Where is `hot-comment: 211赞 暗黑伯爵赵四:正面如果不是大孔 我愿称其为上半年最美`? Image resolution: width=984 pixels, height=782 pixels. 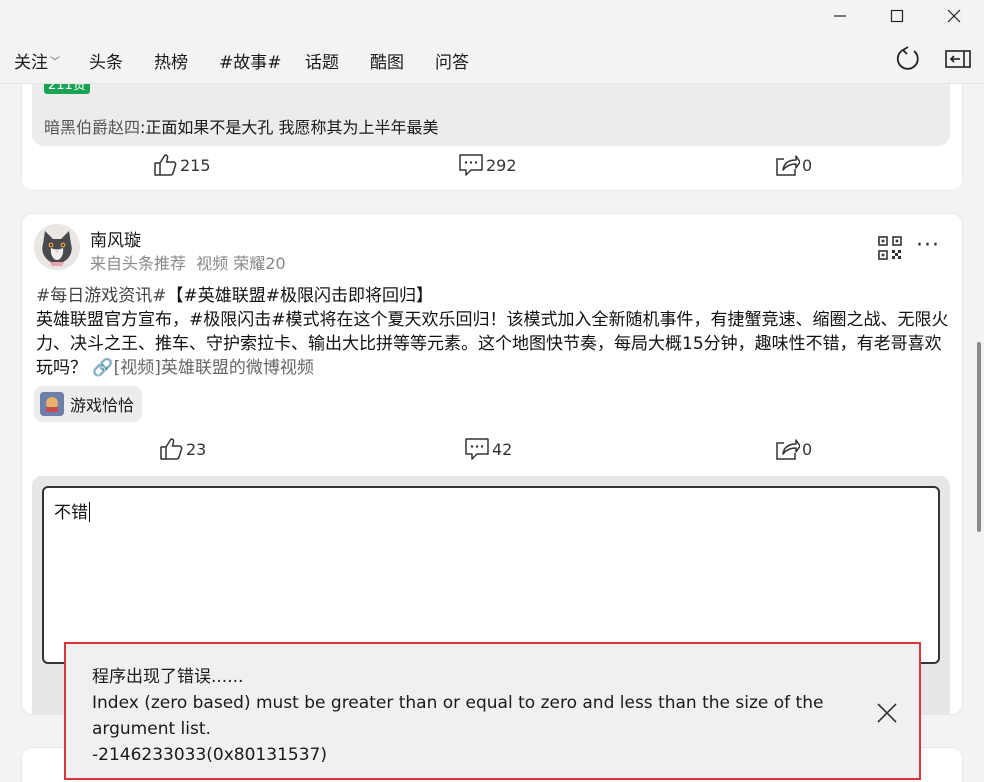
hot-comment: 211赞 暗黑伯爵赵四:正面如果不是大孔 我愿称其为上半年最美 is located at coordinates (491, 115).